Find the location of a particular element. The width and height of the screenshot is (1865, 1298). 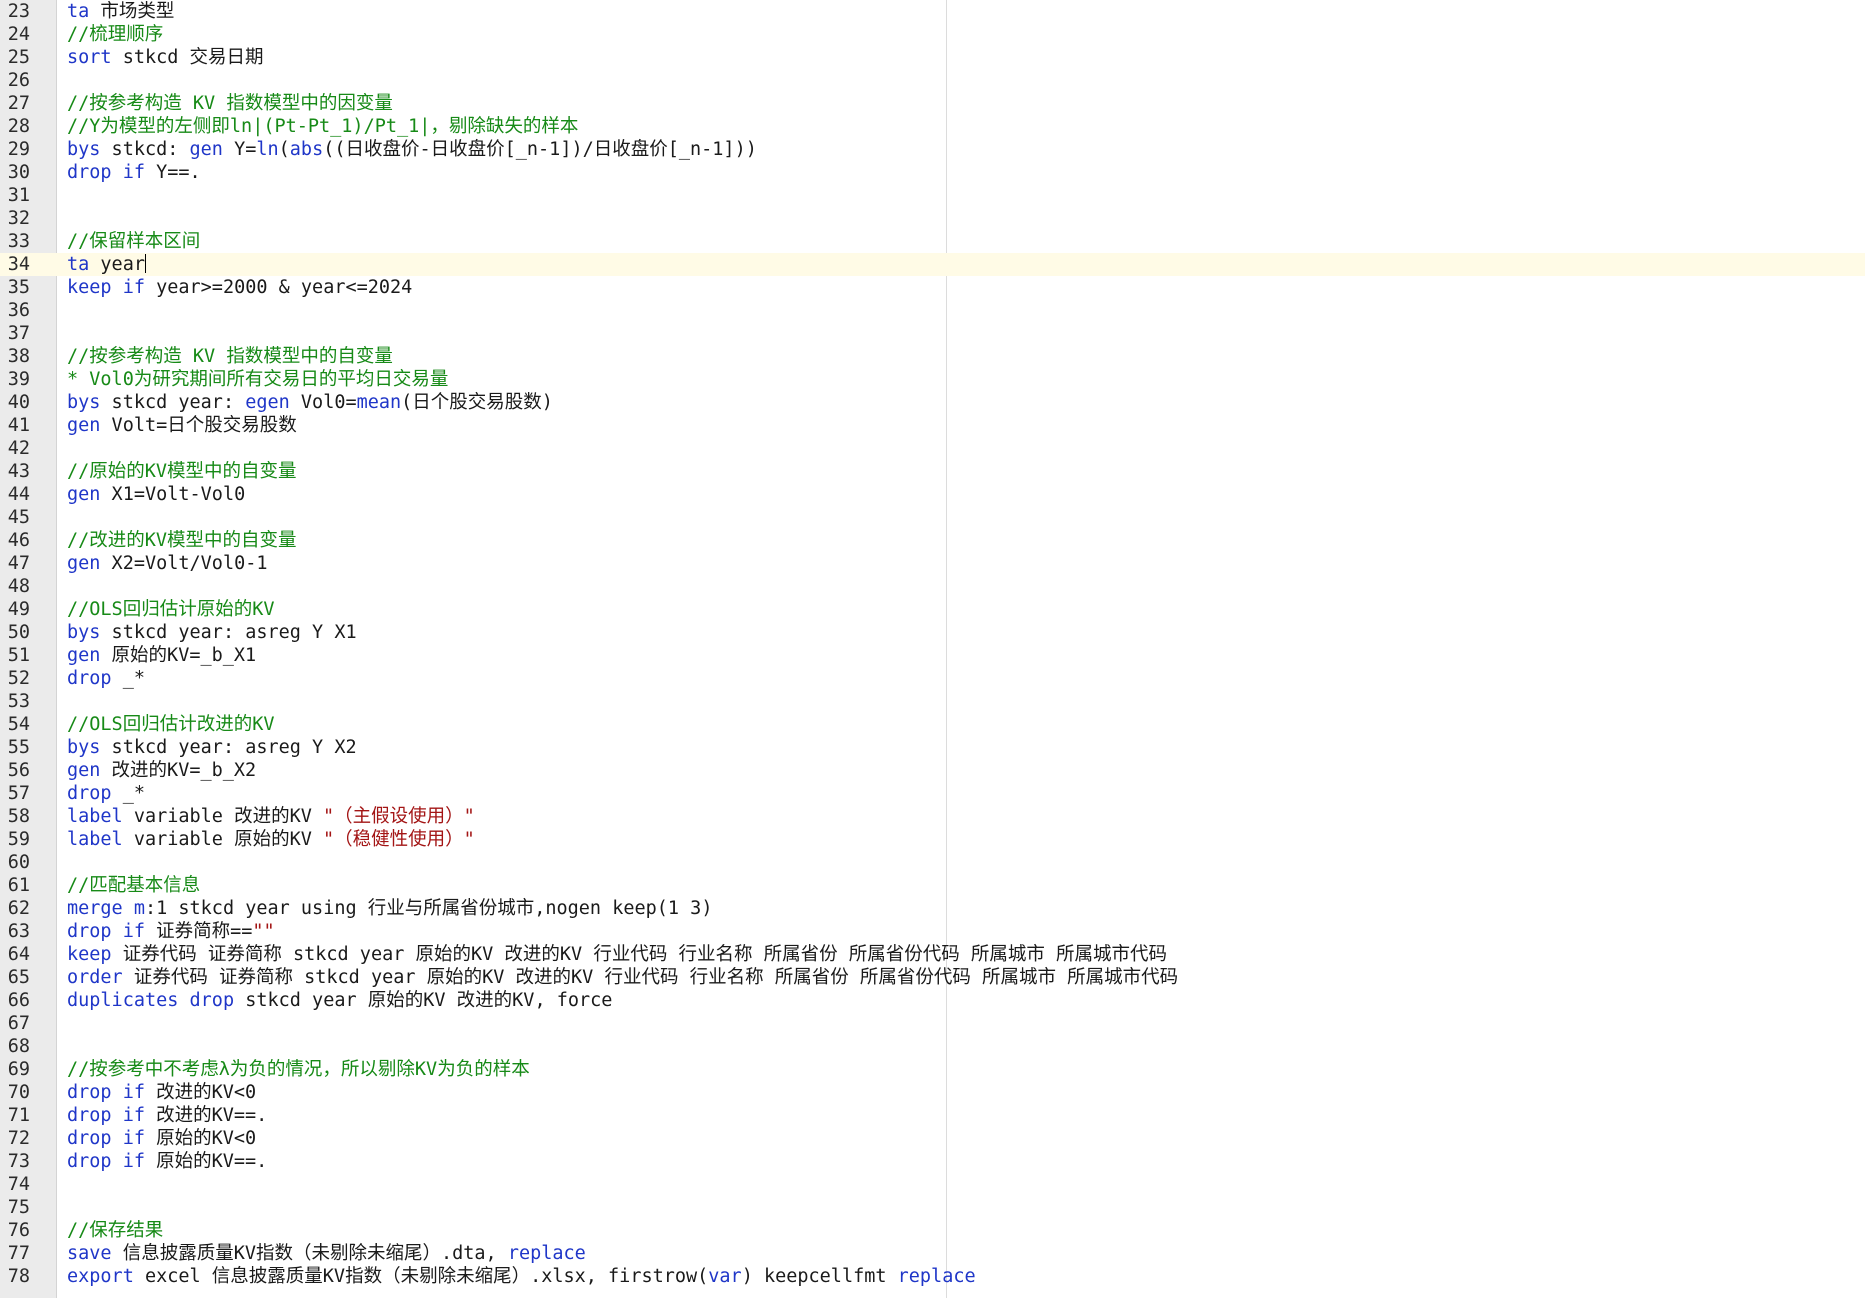

line-code: gen X2=Volt/Vol0-1 is located at coordinates (167, 563).